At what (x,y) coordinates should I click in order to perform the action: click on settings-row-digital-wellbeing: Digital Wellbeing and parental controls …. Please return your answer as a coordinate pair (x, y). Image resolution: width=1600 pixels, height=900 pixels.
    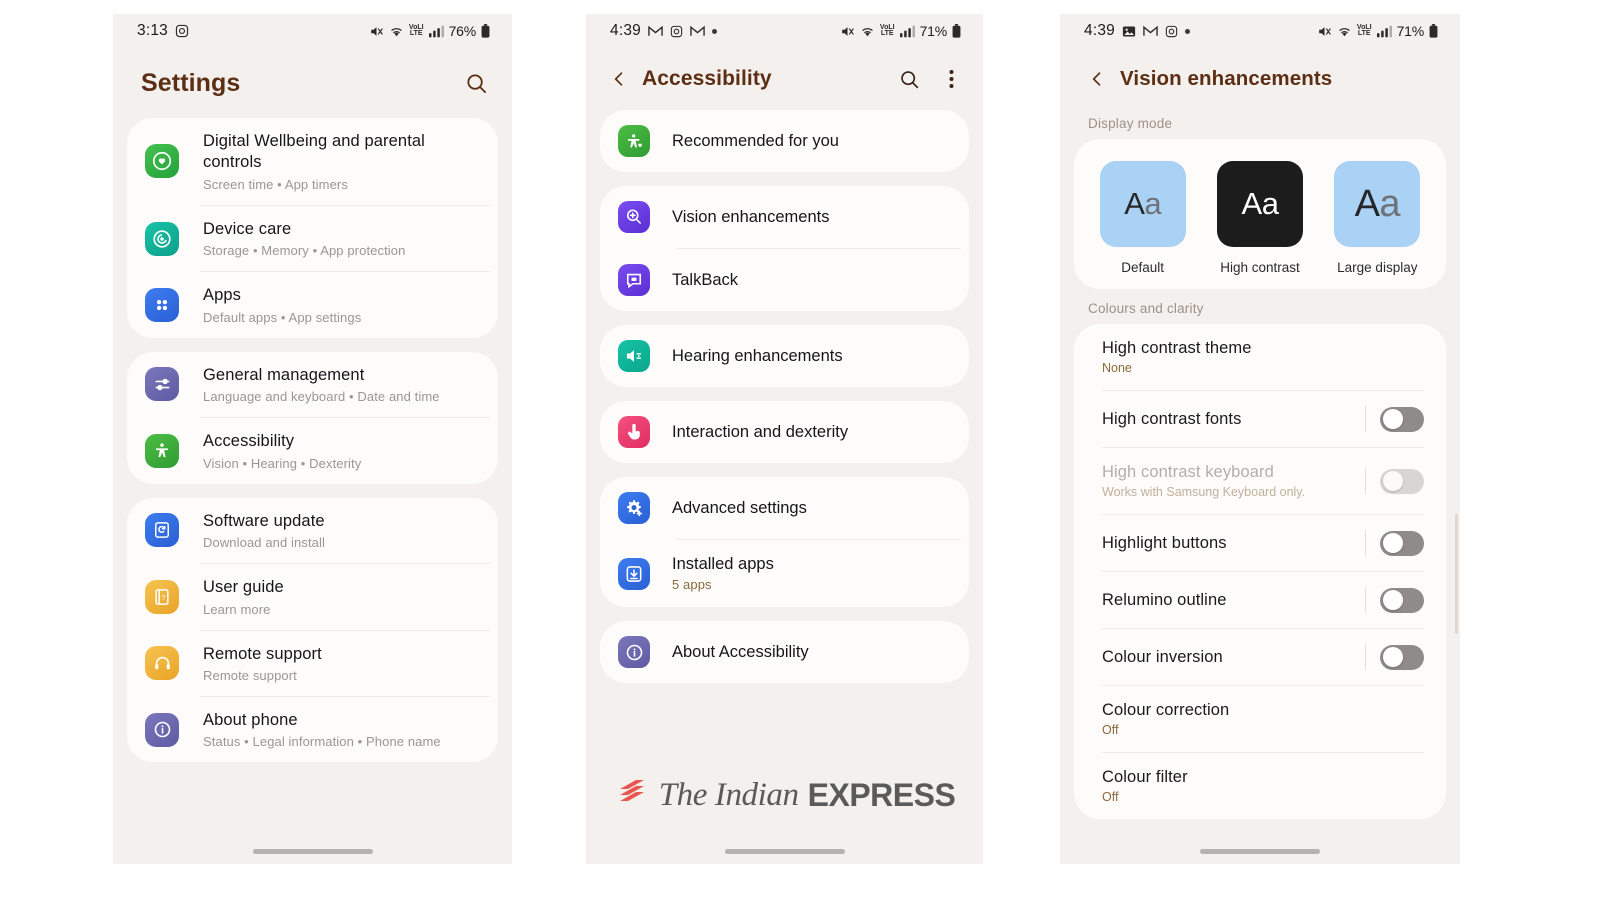
    Looking at the image, I should click on (312, 161).